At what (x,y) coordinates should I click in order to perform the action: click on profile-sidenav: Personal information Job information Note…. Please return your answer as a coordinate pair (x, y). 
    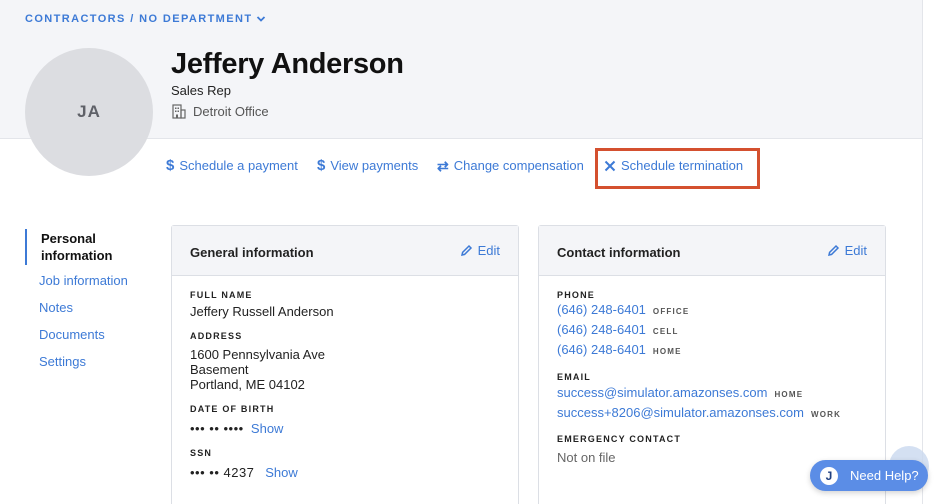
    Looking at the image, I should click on (90, 299).